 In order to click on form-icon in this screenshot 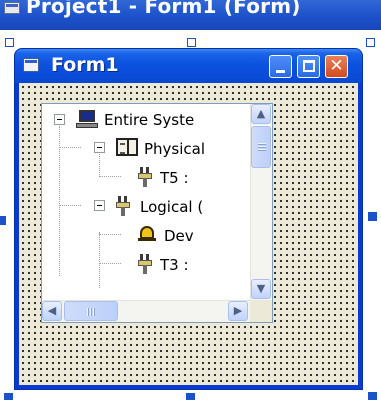, I will do `click(31, 65)`.